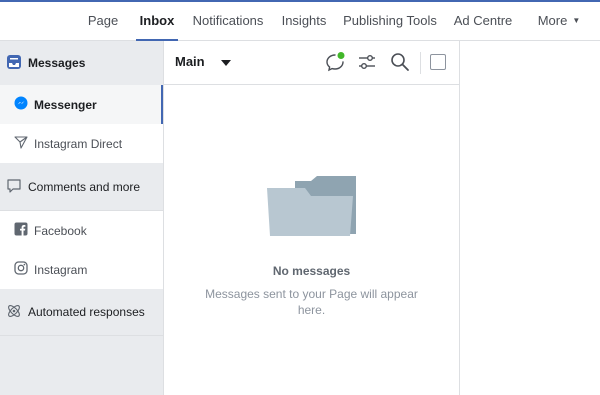  I want to click on atom-icon, so click(14, 312).